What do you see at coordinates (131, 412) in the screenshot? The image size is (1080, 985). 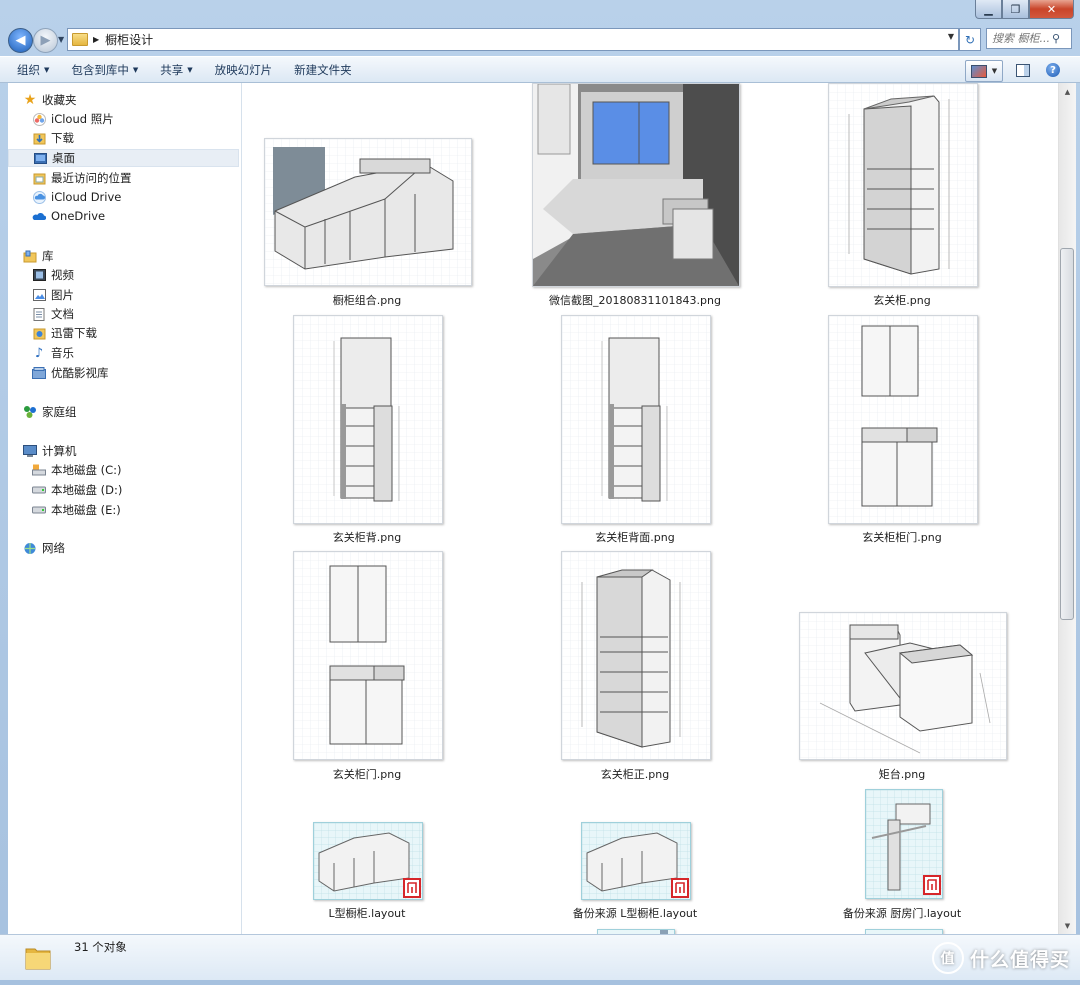 I see `nav-homegroup: 家庭组` at bounding box center [131, 412].